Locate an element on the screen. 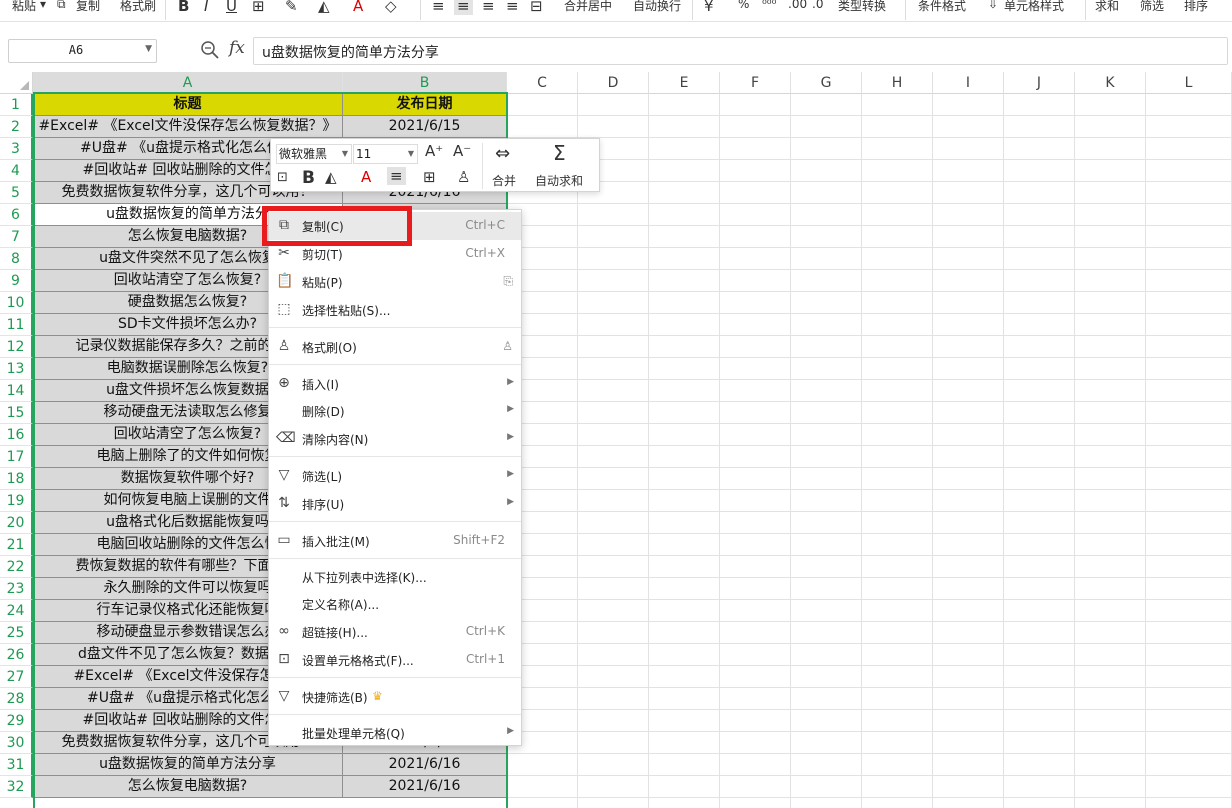 This screenshot has height=808, width=1232. column-header-b: B is located at coordinates (425, 83).